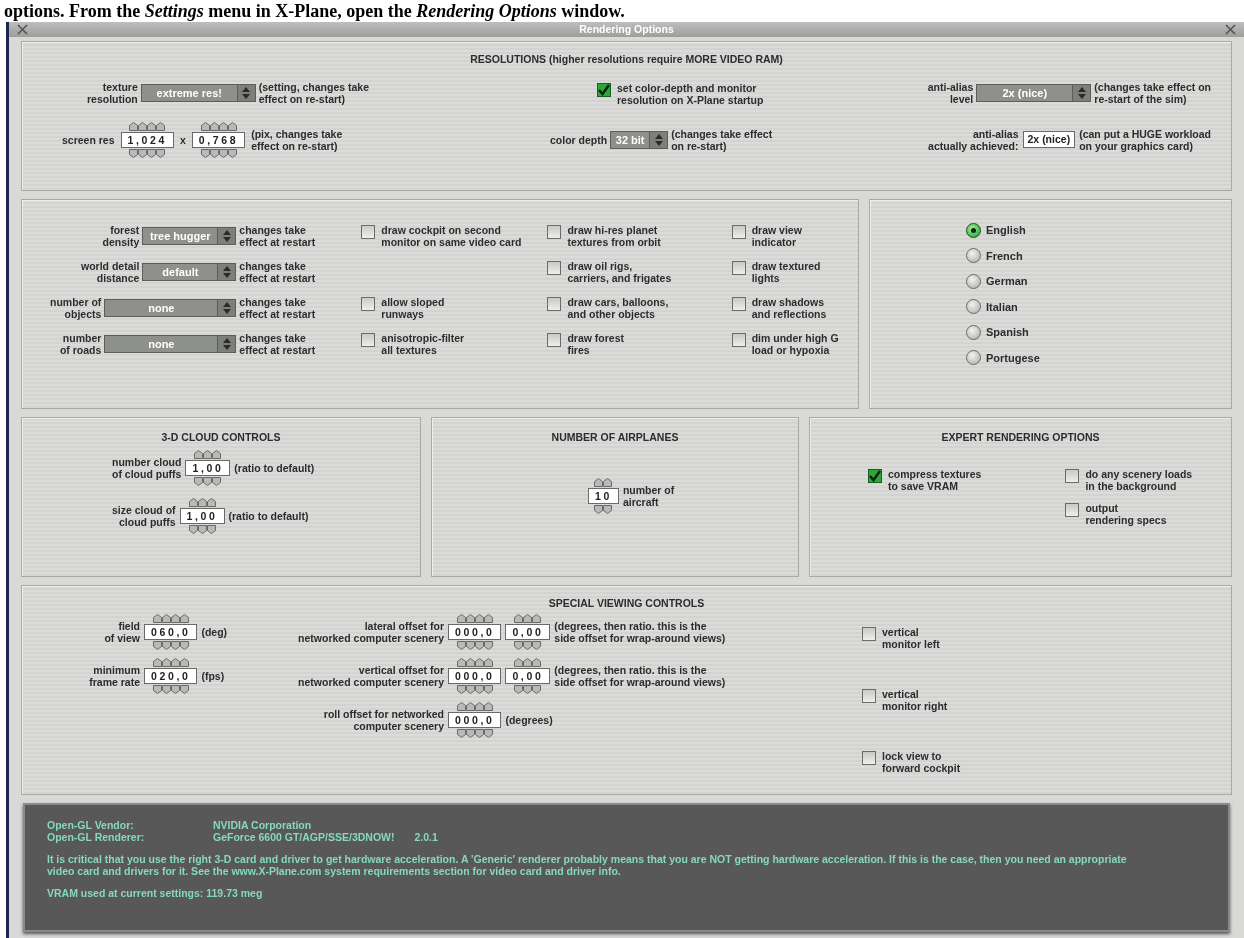 The height and width of the screenshot is (938, 1244). I want to click on section-title: 3-D CLOUD CONTROLS, so click(221, 437).